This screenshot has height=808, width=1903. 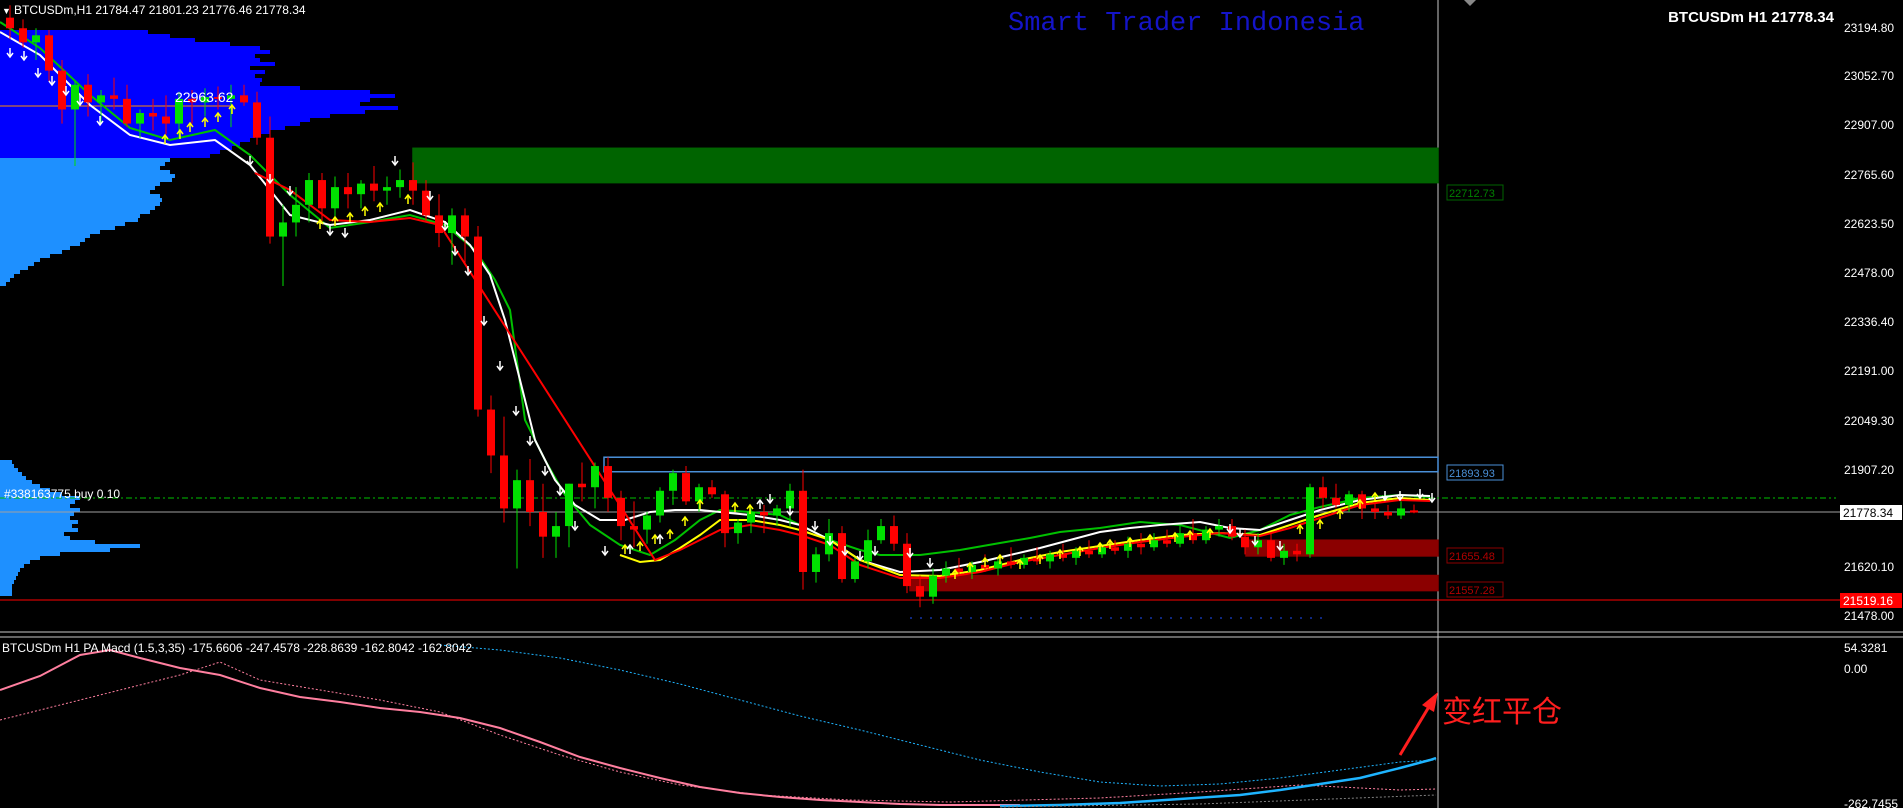 What do you see at coordinates (1856, 669) in the screenshot?
I see `macd-axis-zero: 0.00` at bounding box center [1856, 669].